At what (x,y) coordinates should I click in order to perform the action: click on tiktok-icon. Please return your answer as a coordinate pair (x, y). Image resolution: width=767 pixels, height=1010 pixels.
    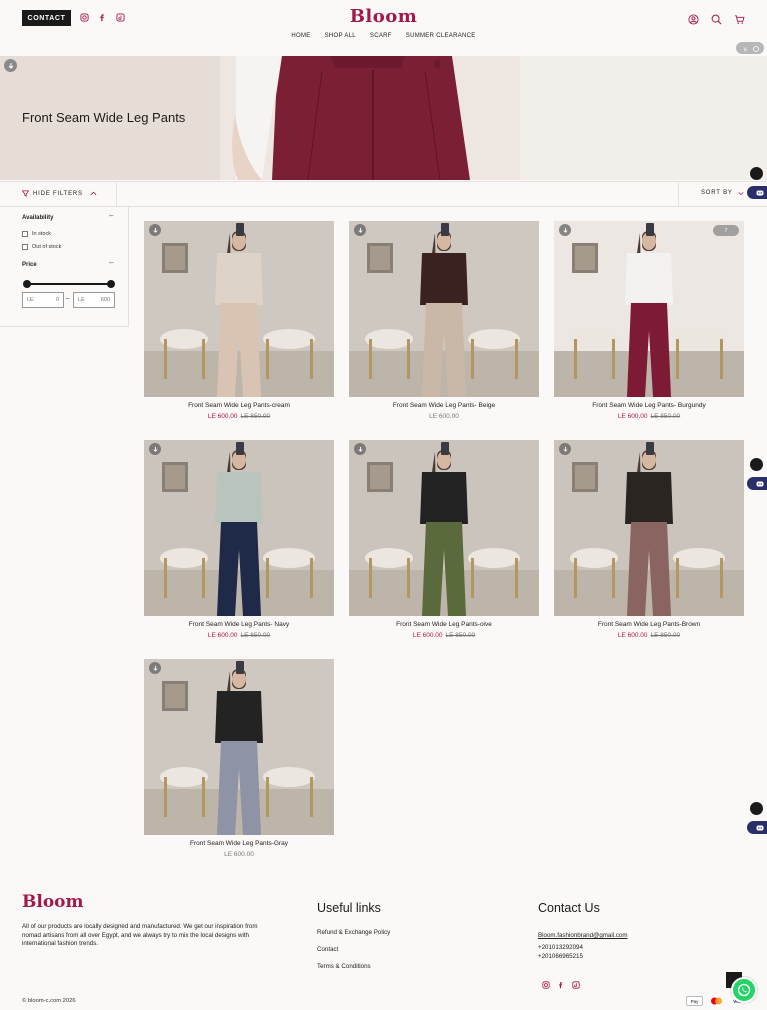
    Looking at the image, I should click on (576, 985).